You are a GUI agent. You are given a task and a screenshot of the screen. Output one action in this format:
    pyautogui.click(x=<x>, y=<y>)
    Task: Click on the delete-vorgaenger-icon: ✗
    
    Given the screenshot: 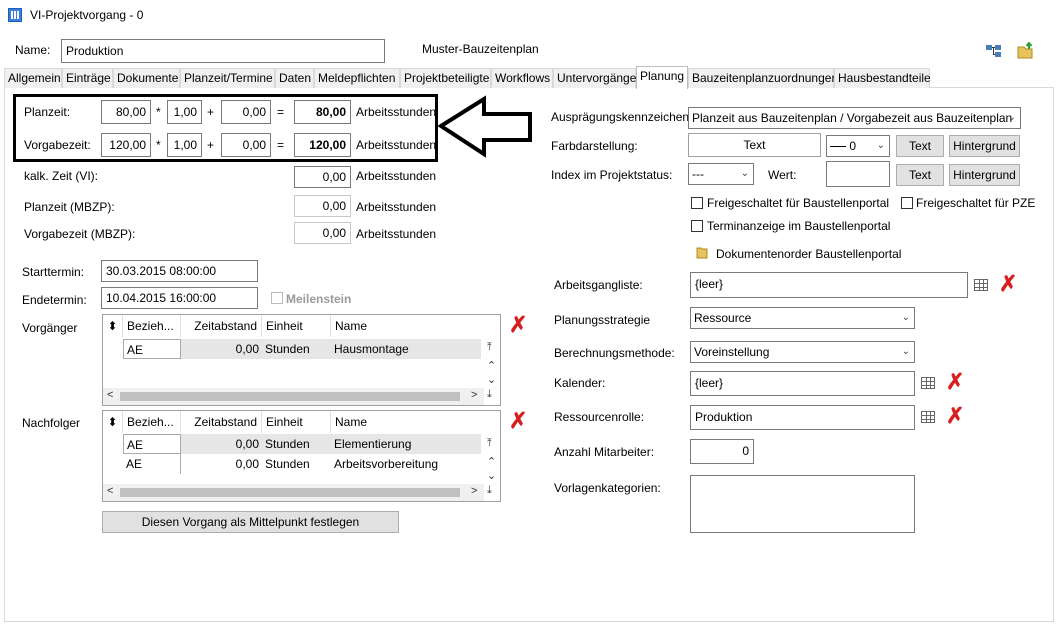 What is the action you would take?
    pyautogui.click(x=518, y=325)
    